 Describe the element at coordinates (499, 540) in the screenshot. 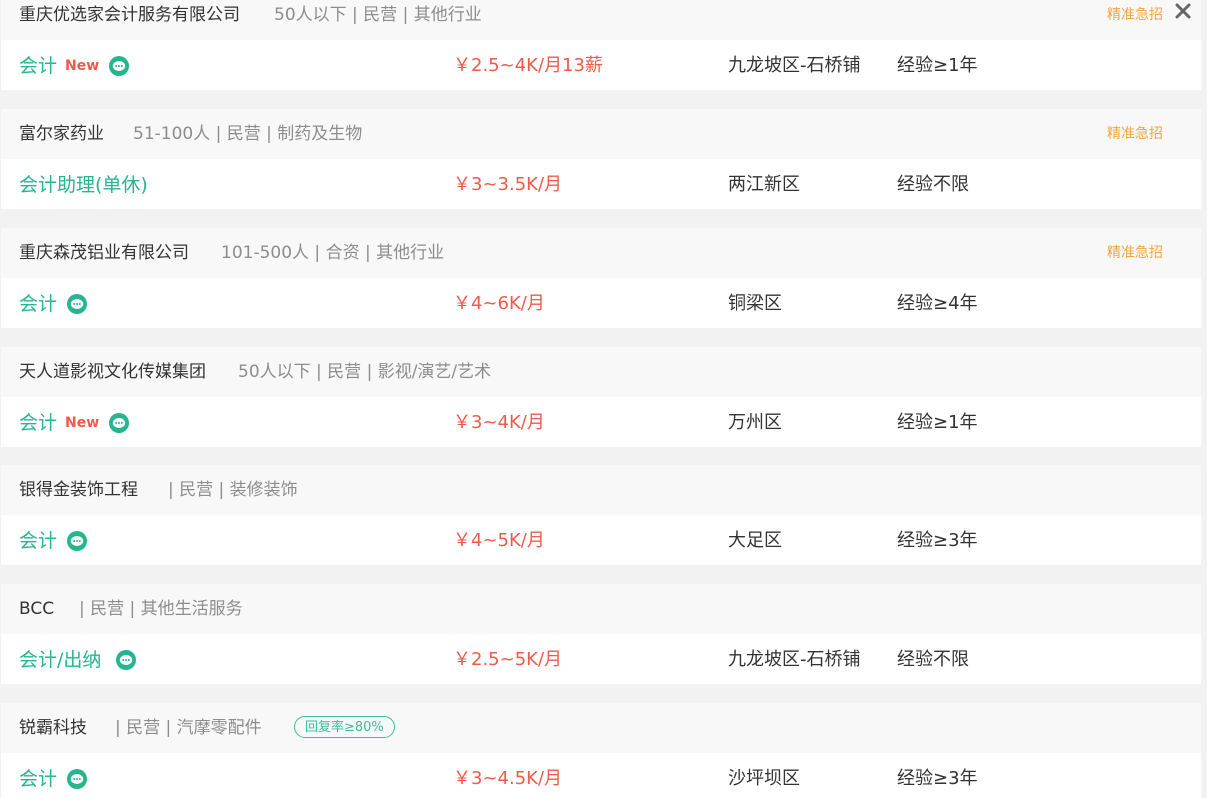

I see `salary: ￥4~5K/月` at that location.